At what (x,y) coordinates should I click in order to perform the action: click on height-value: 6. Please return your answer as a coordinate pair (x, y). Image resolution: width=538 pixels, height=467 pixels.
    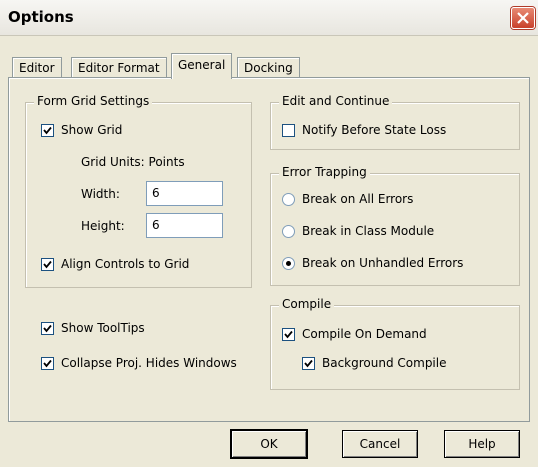
    Looking at the image, I should click on (156, 225).